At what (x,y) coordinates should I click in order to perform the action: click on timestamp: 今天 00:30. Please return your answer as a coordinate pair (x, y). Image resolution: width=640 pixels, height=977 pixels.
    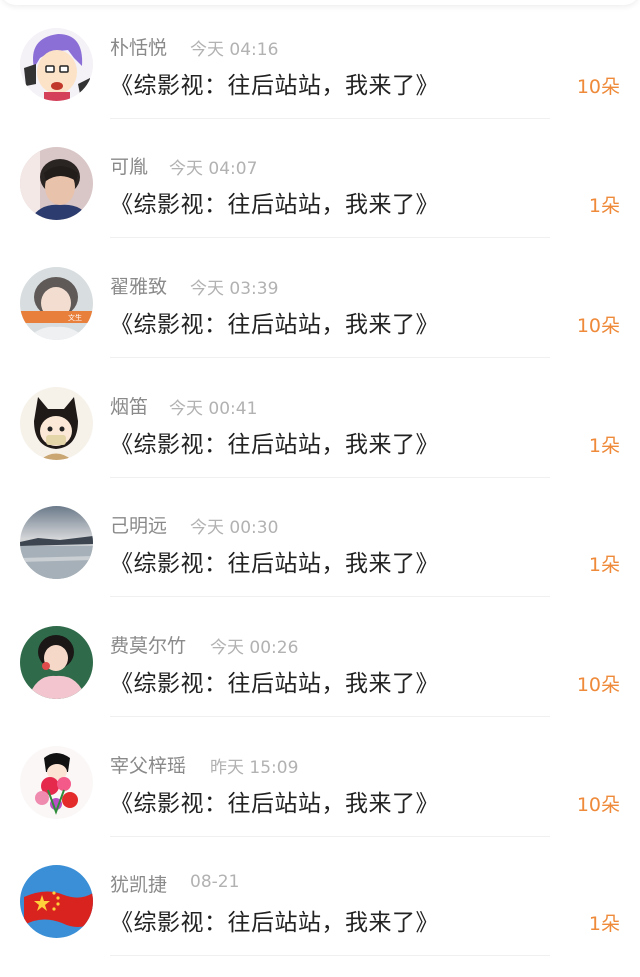
    Looking at the image, I should click on (234, 528).